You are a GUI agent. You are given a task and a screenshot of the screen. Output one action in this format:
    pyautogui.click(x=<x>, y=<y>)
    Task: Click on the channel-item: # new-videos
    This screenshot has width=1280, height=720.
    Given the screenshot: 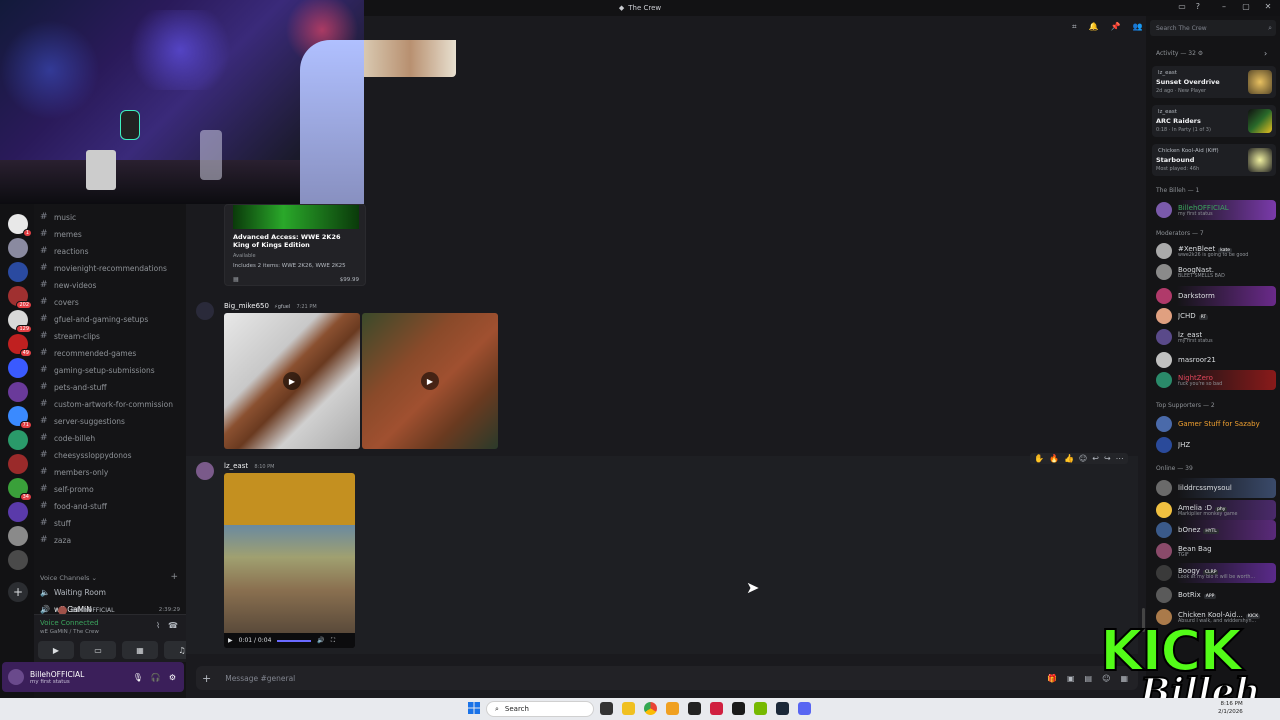 What is the action you would take?
    pyautogui.click(x=110, y=285)
    